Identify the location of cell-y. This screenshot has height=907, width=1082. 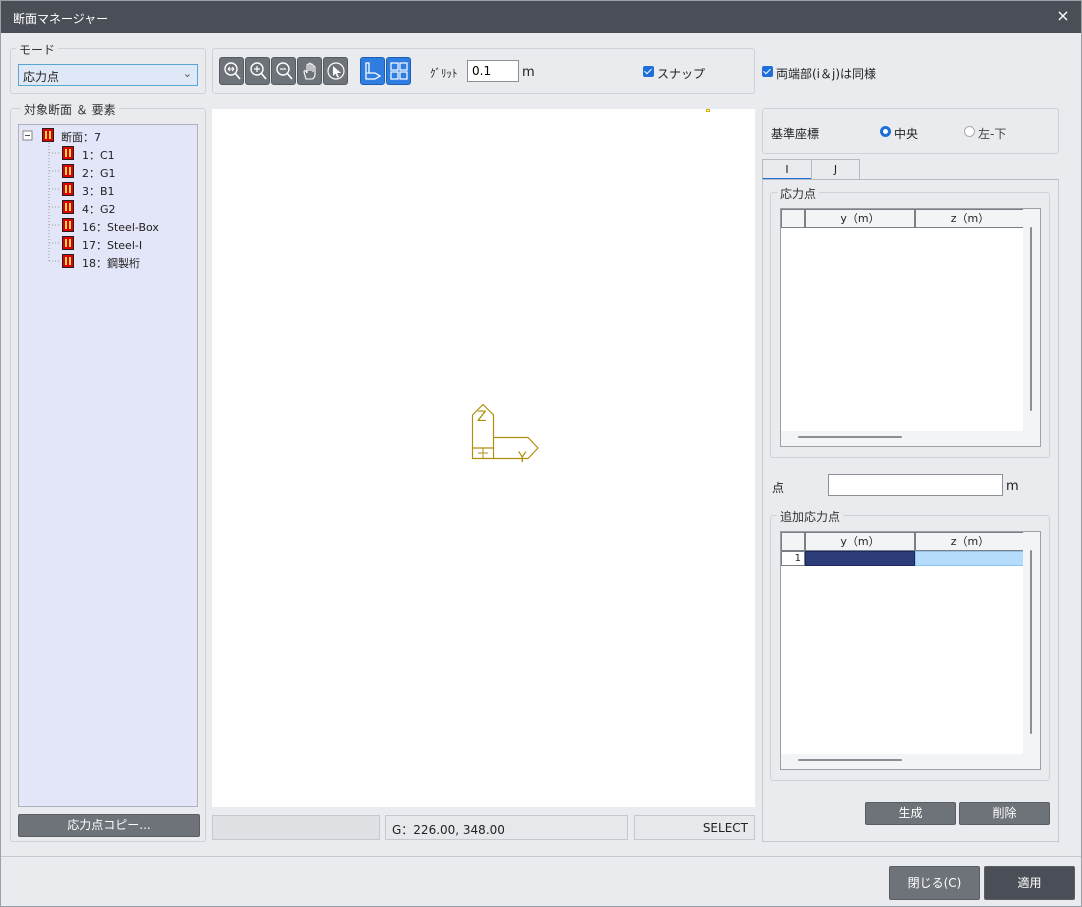
(860, 558).